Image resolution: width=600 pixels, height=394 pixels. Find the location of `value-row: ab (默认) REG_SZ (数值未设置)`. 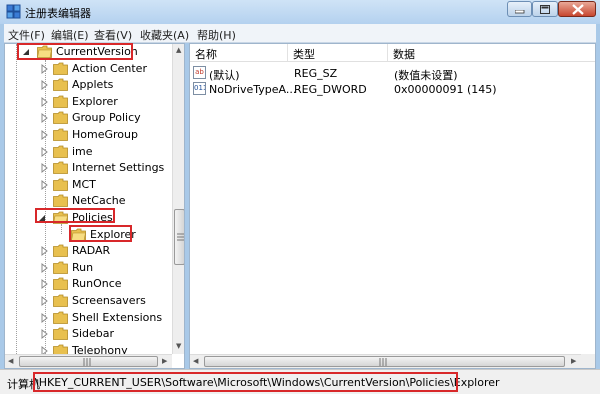

value-row: ab (默认) REG_SZ (数值未设置) is located at coordinates (392, 73).